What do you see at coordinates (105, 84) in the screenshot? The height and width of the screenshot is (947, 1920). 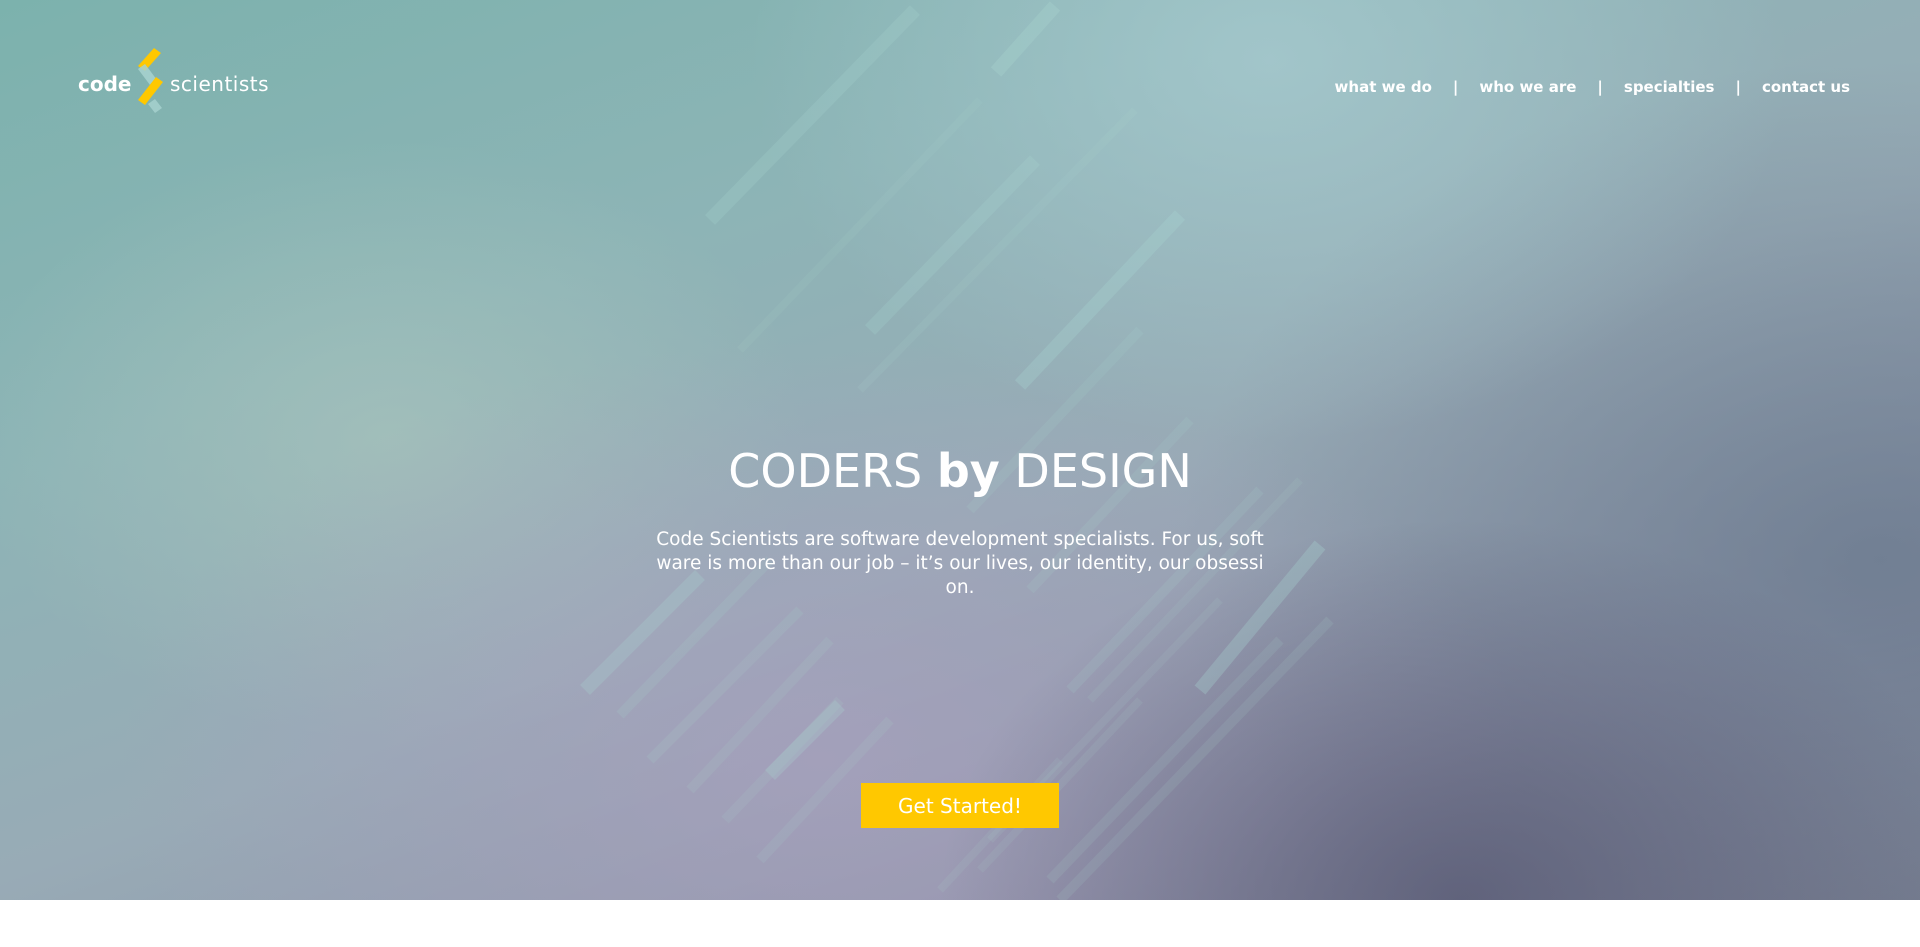 I see `logo-text-code: code` at bounding box center [105, 84].